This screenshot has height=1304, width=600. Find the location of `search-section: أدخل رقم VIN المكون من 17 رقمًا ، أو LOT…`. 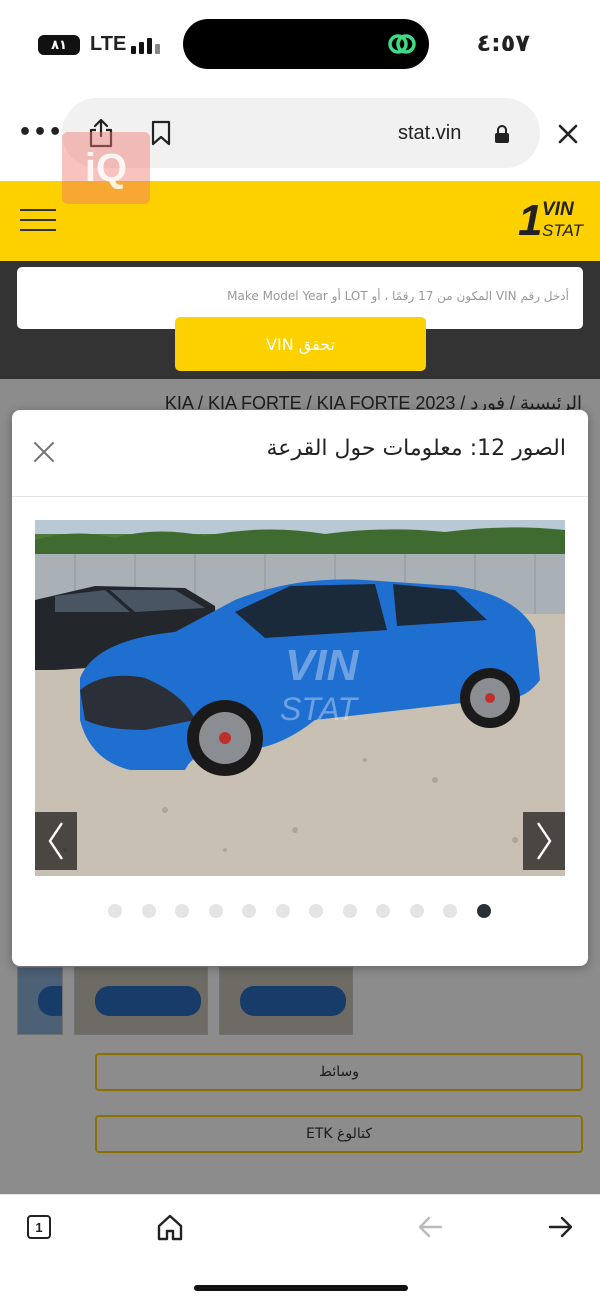

search-section: أدخل رقم VIN المكون من 17 رقمًا ، أو LOT… is located at coordinates (300, 320).